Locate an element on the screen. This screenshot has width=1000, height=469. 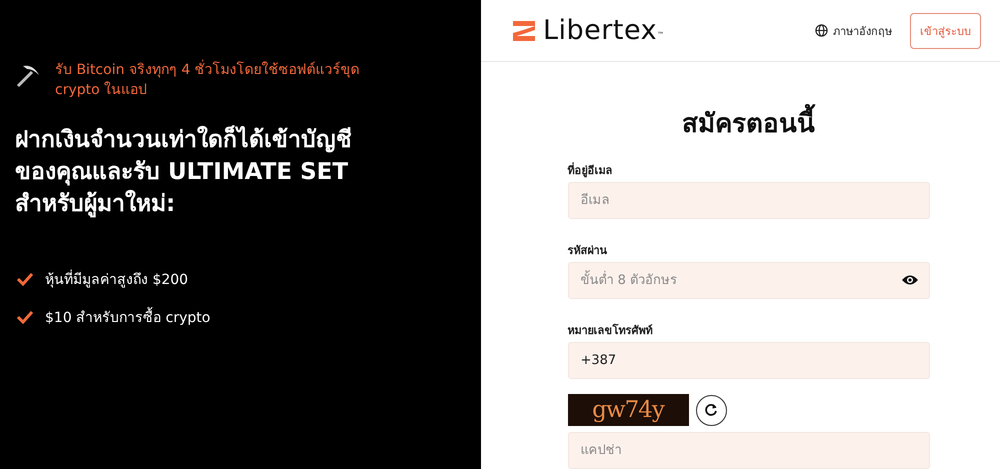
field-label: ที่อยู่อีเมล is located at coordinates (591, 170).